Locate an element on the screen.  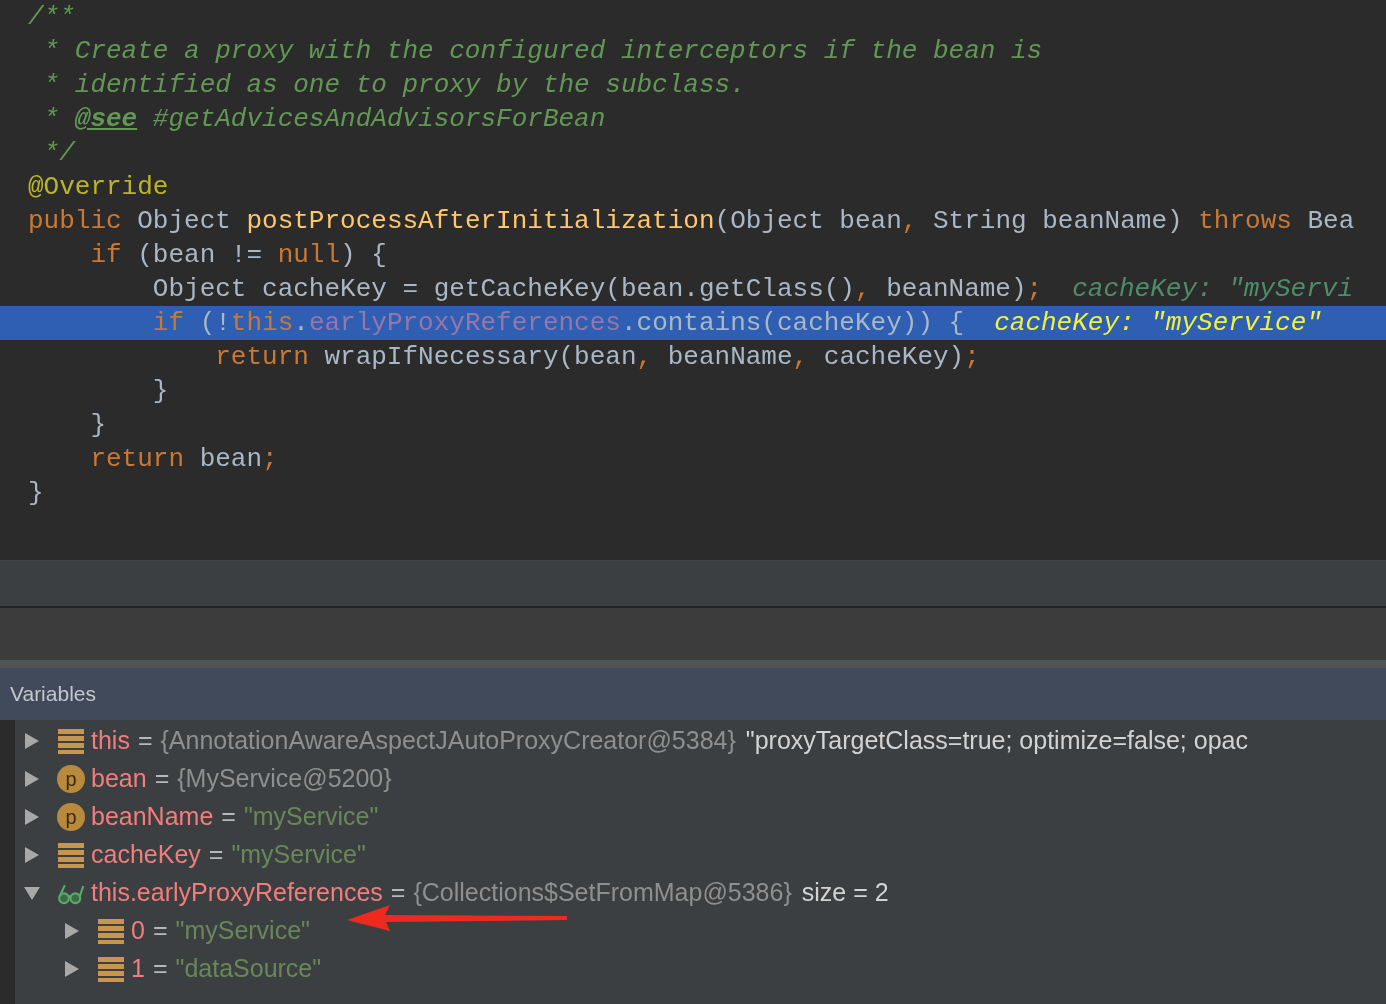
variable-value: {AnnotationAwareAspectJAutoProxyCreator@5384} is located at coordinates (448, 741).